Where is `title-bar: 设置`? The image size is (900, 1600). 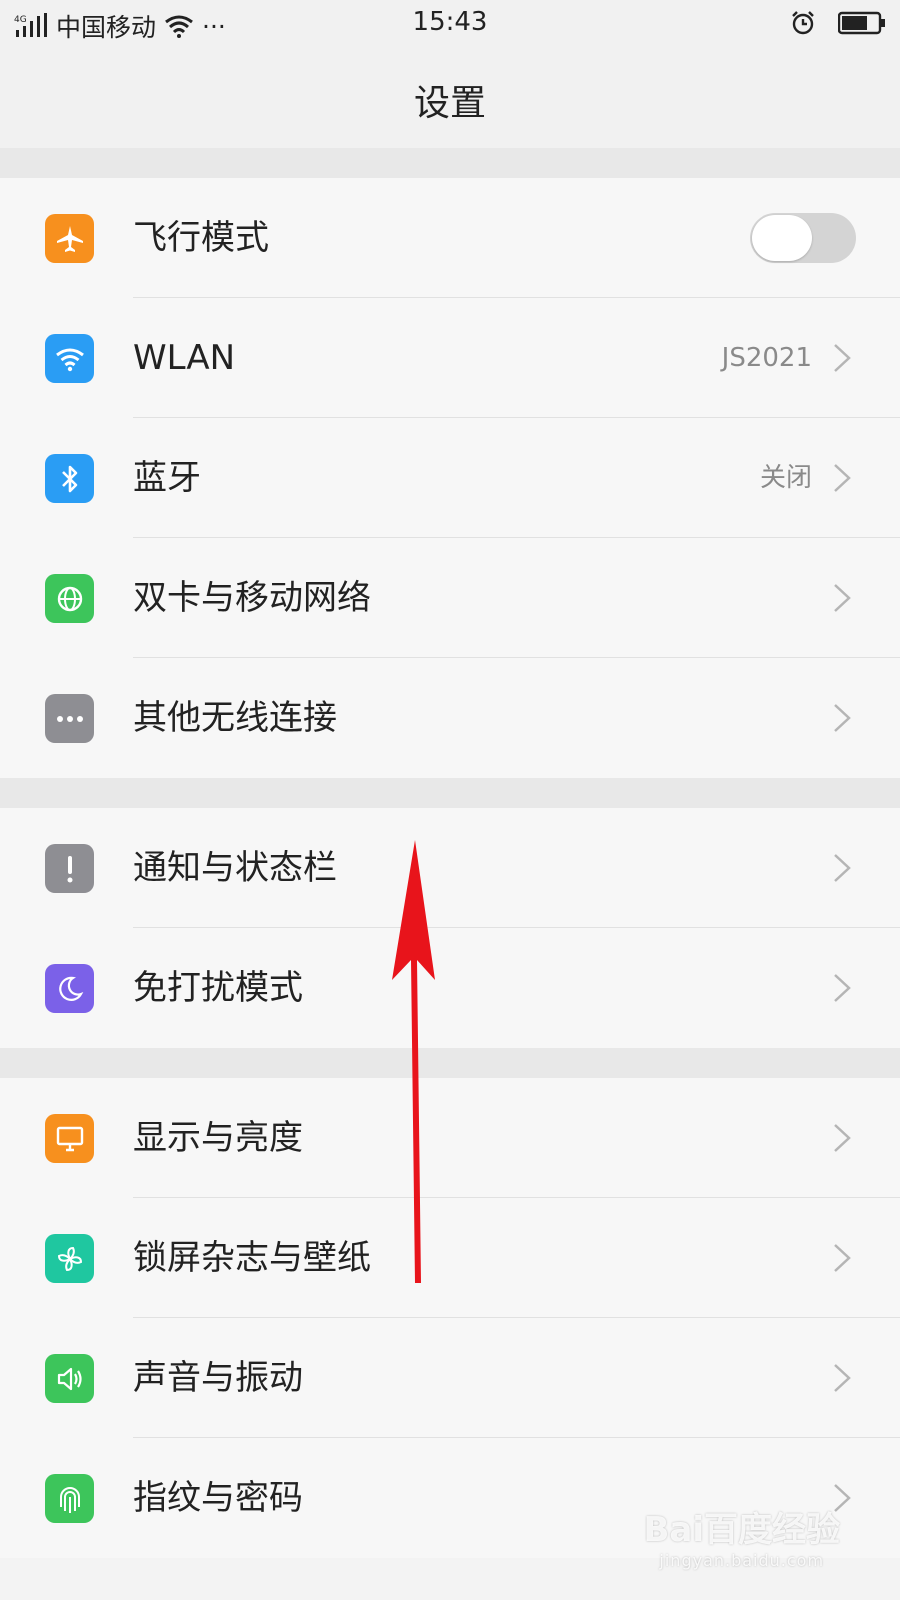 title-bar: 设置 is located at coordinates (450, 98).